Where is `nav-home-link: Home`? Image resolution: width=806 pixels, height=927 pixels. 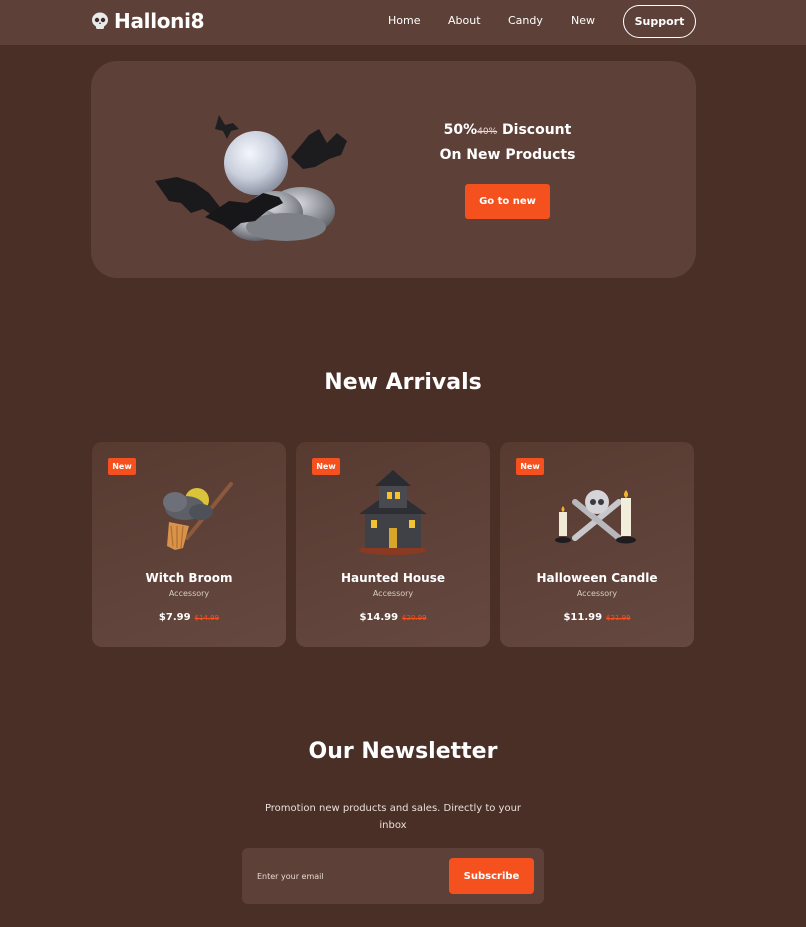 nav-home-link: Home is located at coordinates (404, 20).